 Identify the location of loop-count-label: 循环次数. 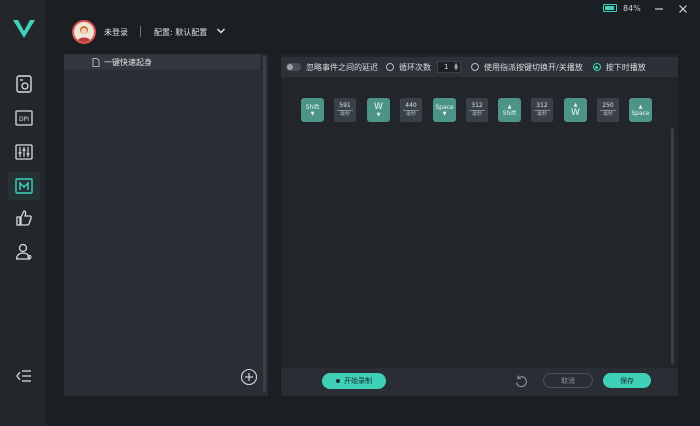
(415, 67).